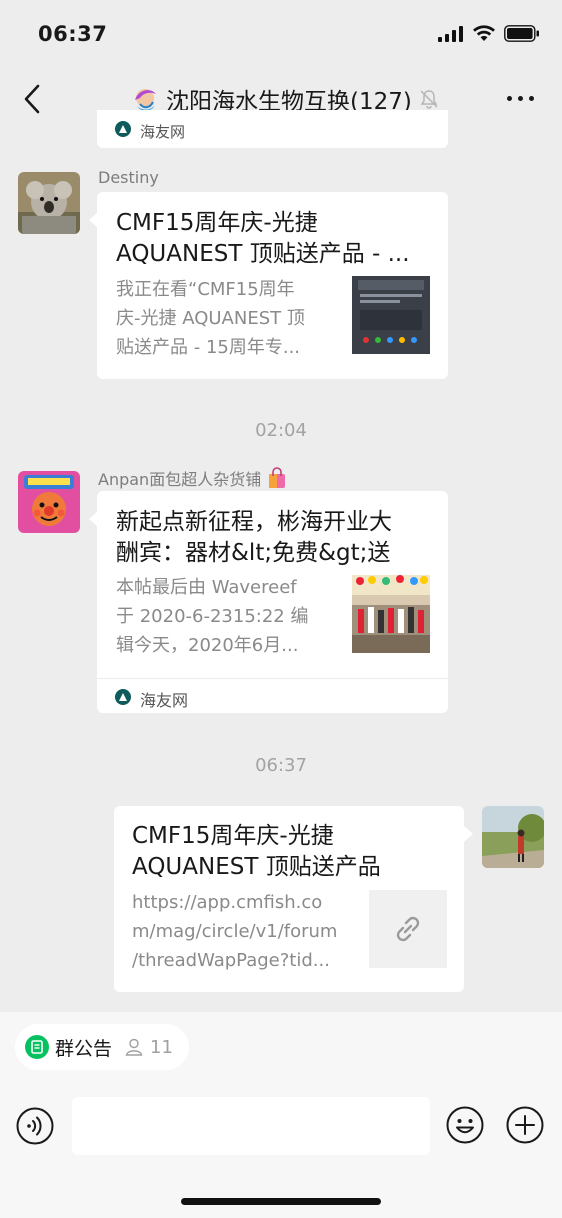 Image resolution: width=562 pixels, height=1218 pixels. What do you see at coordinates (465, 1125) in the screenshot?
I see `emoji-icon` at bounding box center [465, 1125].